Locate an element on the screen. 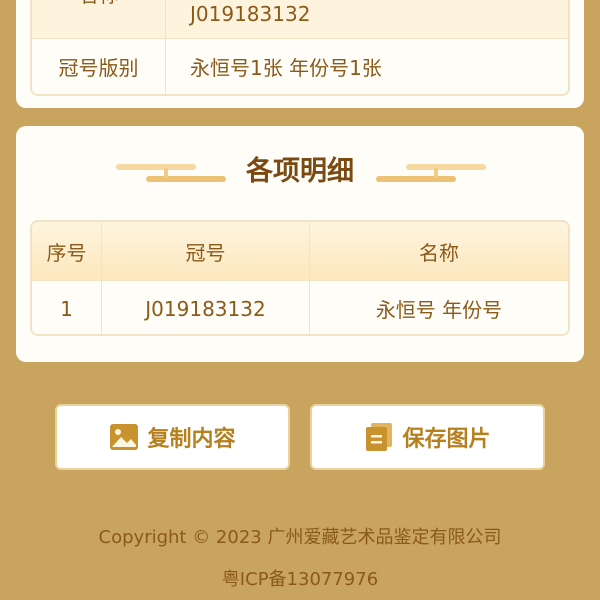 Image resolution: width=600 pixels, height=600 pixels. cell-name: 永恒号 年份号 is located at coordinates (439, 310).